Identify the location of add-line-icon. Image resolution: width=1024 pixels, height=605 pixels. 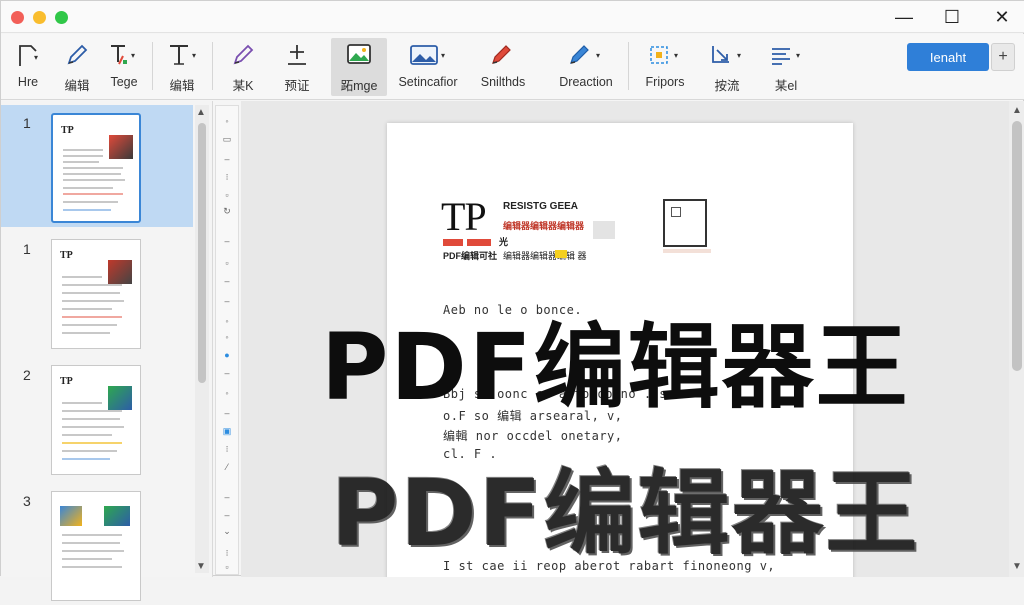
(297, 55).